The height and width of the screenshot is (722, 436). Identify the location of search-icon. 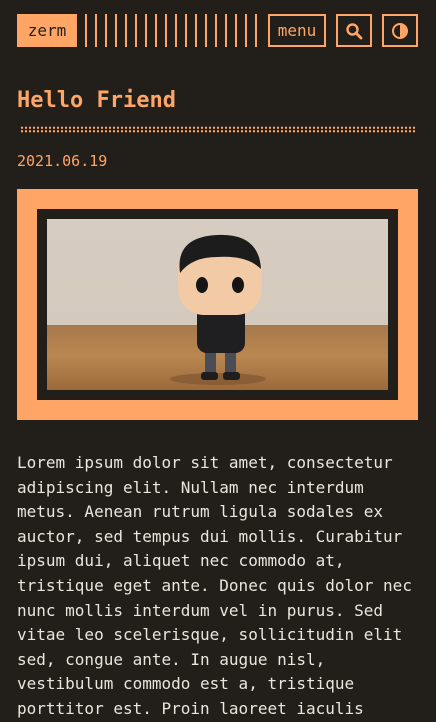
(354, 30).